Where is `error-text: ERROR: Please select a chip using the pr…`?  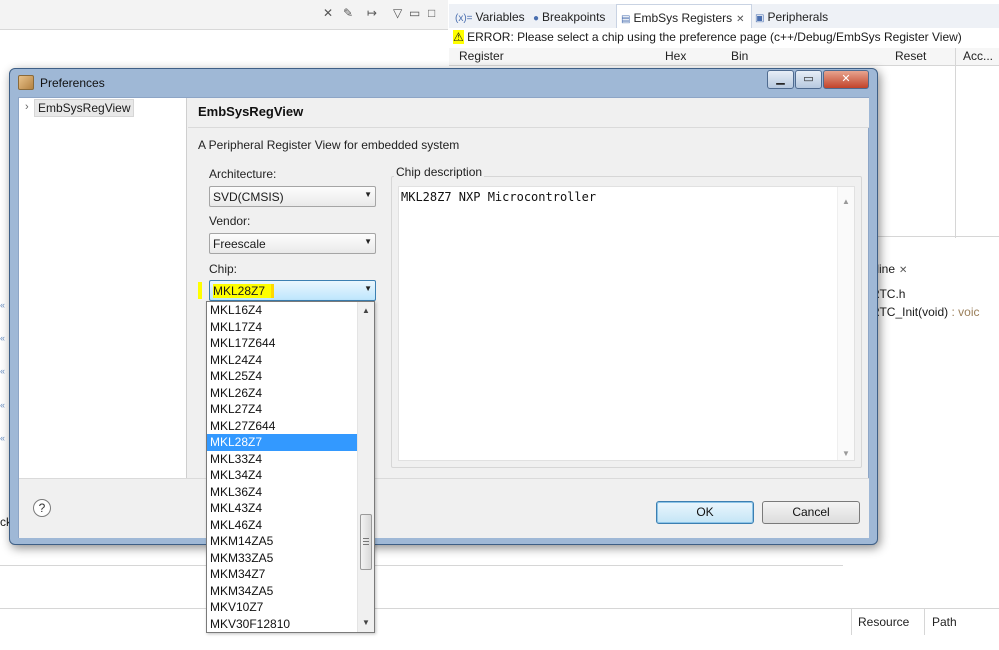 error-text: ERROR: Please select a chip using the pr… is located at coordinates (714, 37).